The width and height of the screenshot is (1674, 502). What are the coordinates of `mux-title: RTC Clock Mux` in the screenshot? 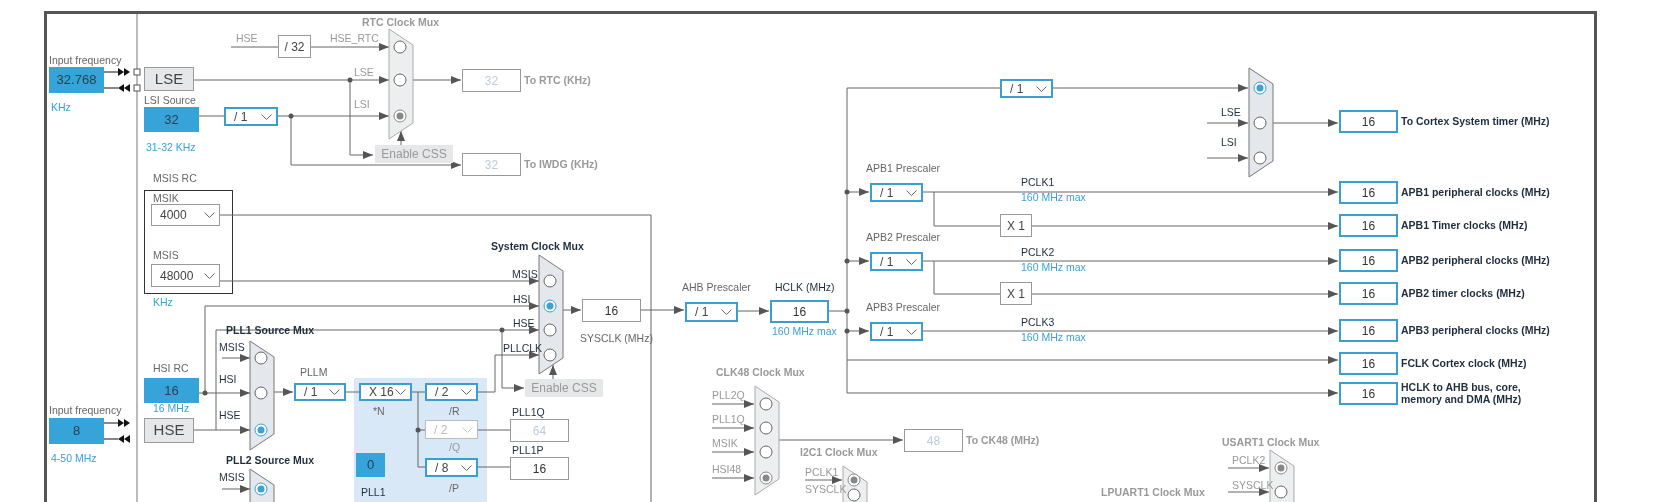 It's located at (400, 22).